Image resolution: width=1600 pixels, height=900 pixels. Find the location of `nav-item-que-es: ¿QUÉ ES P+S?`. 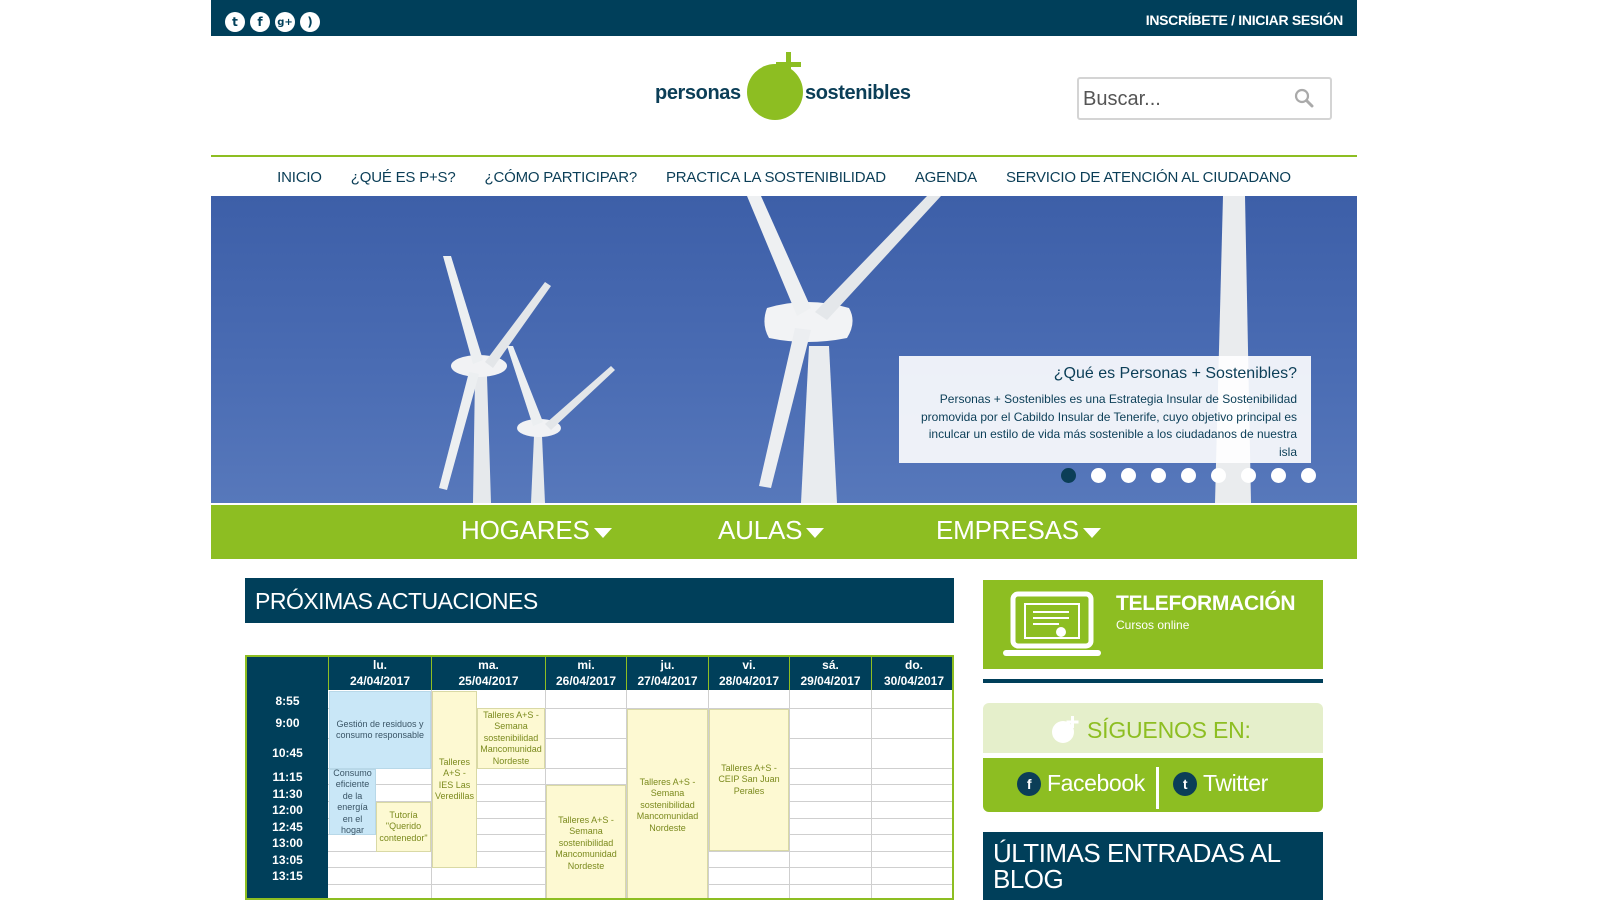

nav-item-que-es: ¿QUÉ ES P+S? is located at coordinates (403, 177).